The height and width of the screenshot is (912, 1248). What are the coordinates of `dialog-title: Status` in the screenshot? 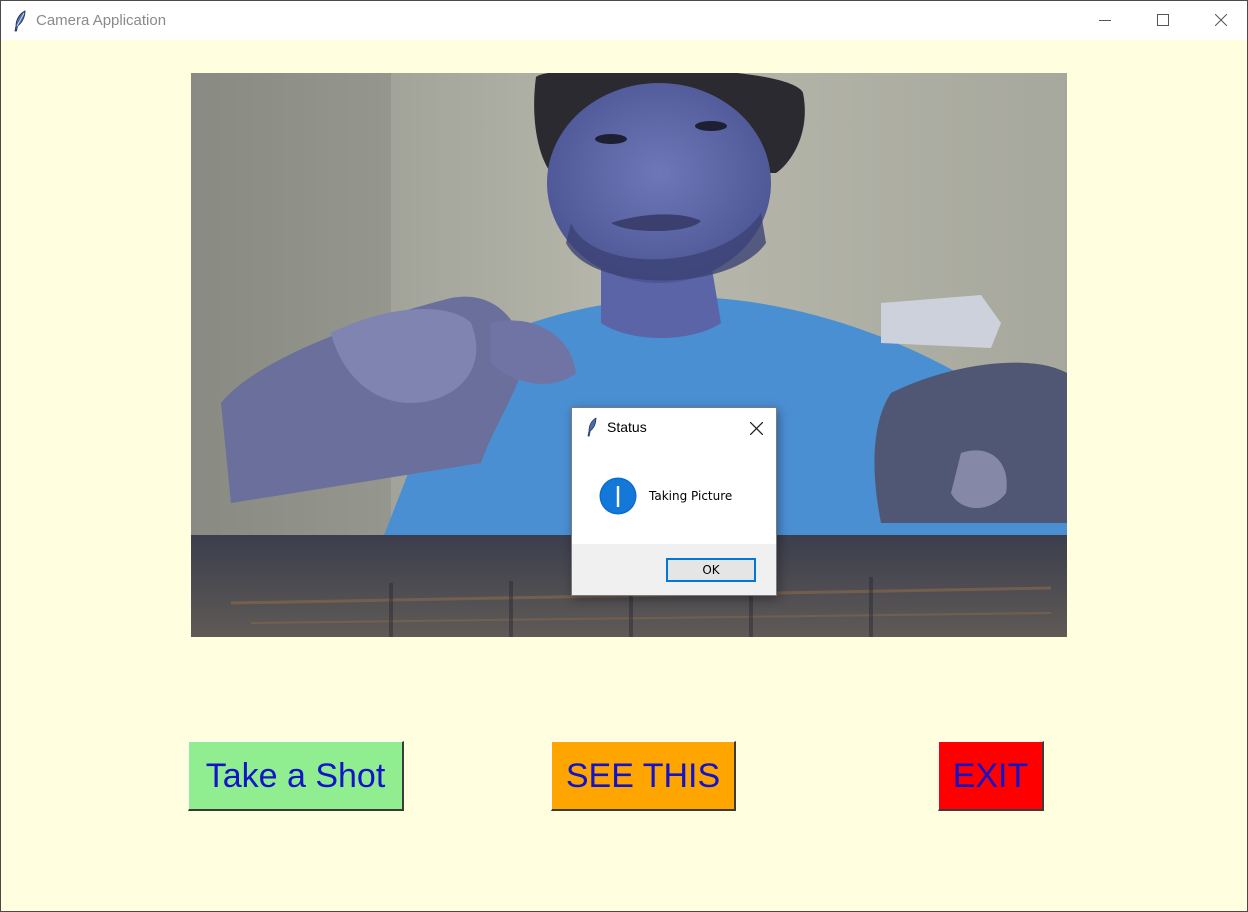 It's located at (627, 427).